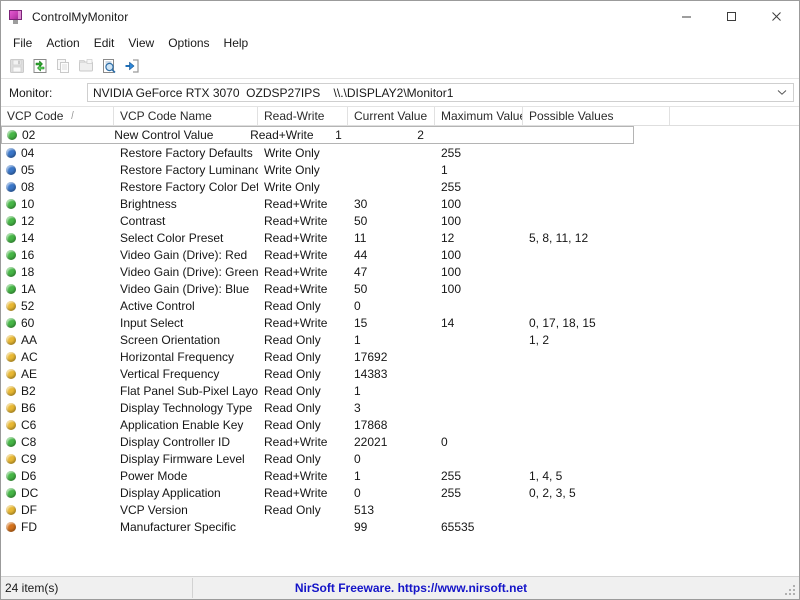 This screenshot has height=600, width=800. I want to click on table-row: FD Manufacturer Specific 99 65535, so click(400, 526).